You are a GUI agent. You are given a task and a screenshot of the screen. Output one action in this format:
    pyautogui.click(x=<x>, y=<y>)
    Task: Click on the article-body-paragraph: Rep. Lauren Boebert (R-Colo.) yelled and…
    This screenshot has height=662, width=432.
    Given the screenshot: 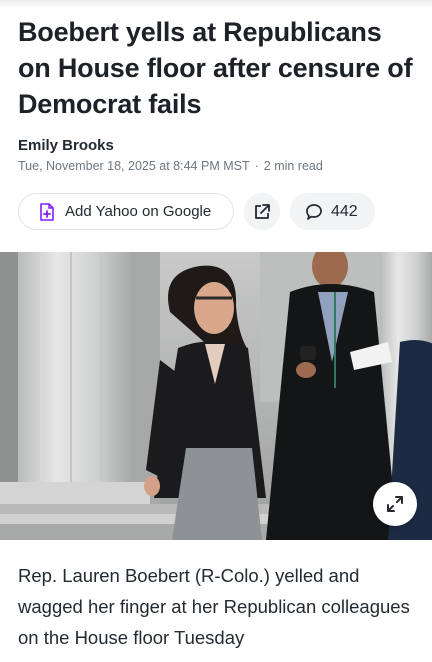 What is the action you would take?
    pyautogui.click(x=214, y=606)
    